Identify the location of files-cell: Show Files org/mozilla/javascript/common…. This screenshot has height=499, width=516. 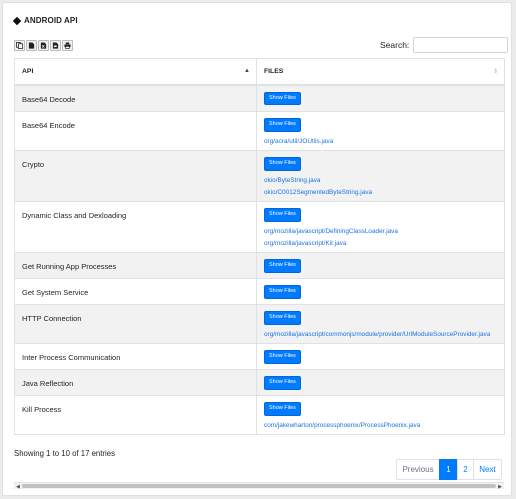
(380, 324).